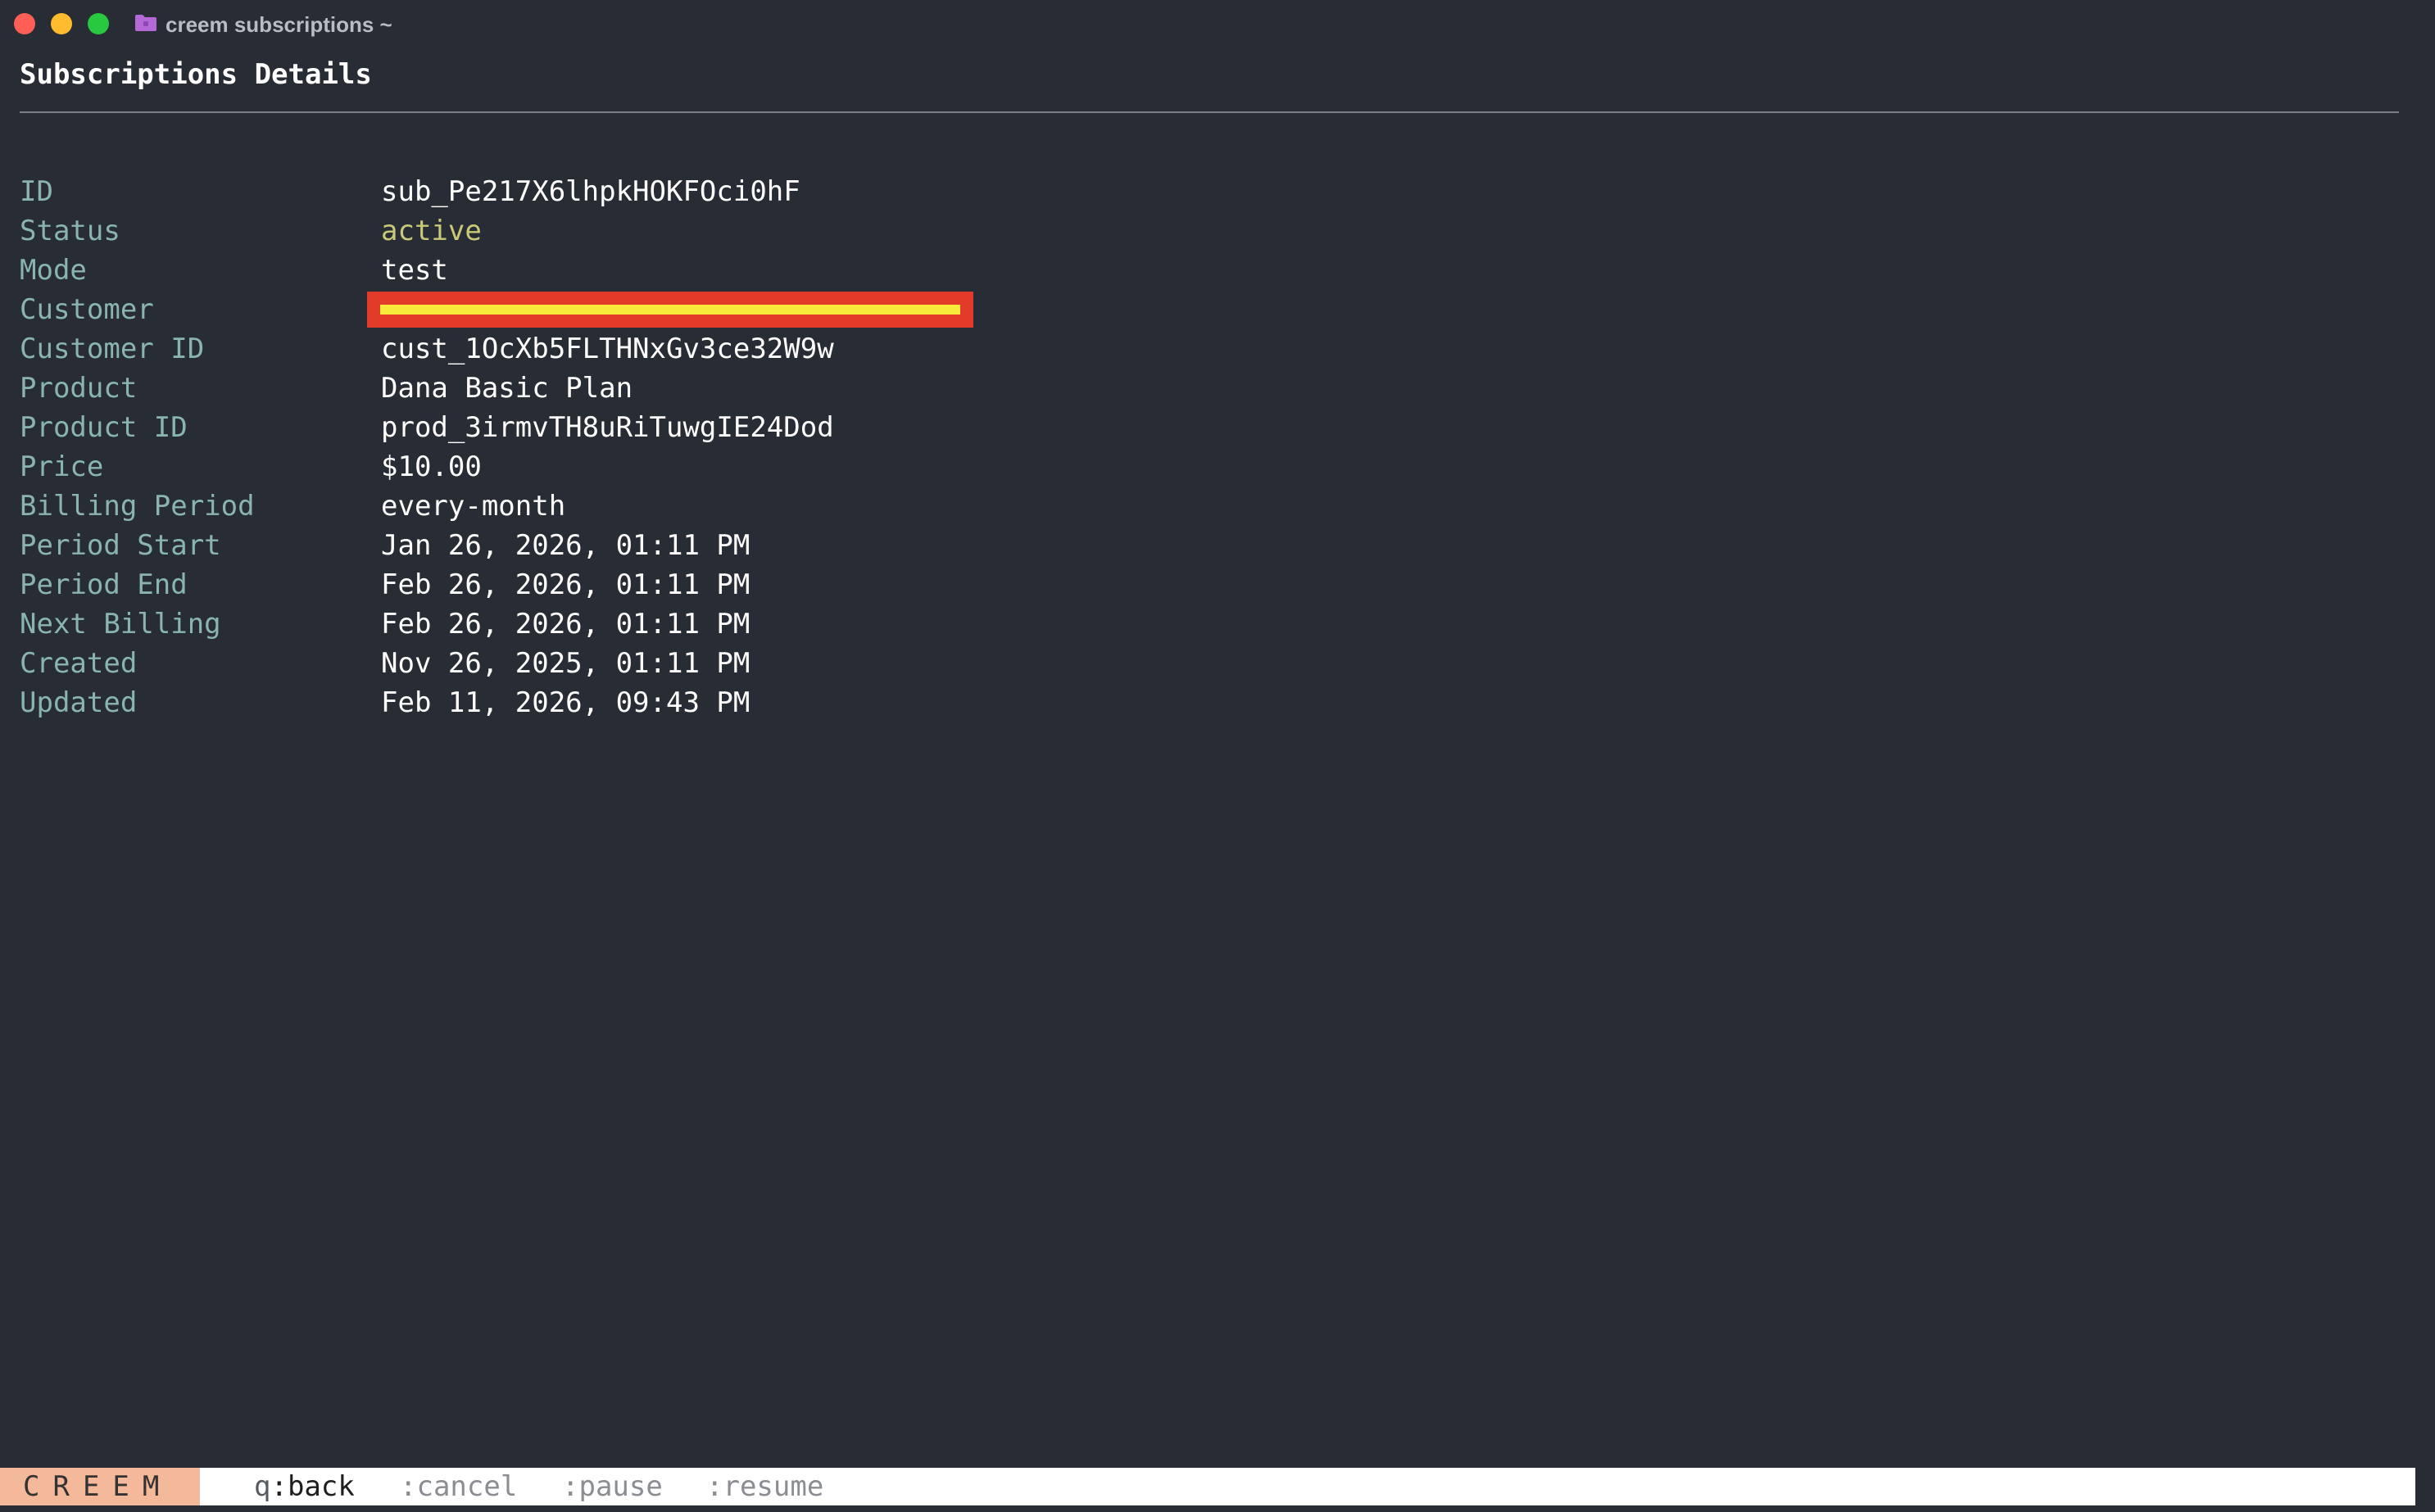 The height and width of the screenshot is (1512, 2435). Describe the element at coordinates (565, 545) in the screenshot. I see `period-start-value: Jan 26, 2026, 01:11 PM` at that location.